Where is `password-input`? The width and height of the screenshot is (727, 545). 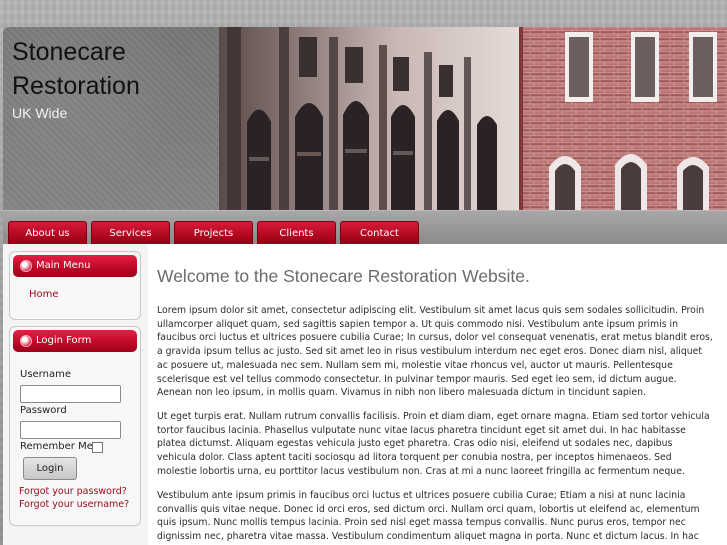
password-input is located at coordinates (70, 430).